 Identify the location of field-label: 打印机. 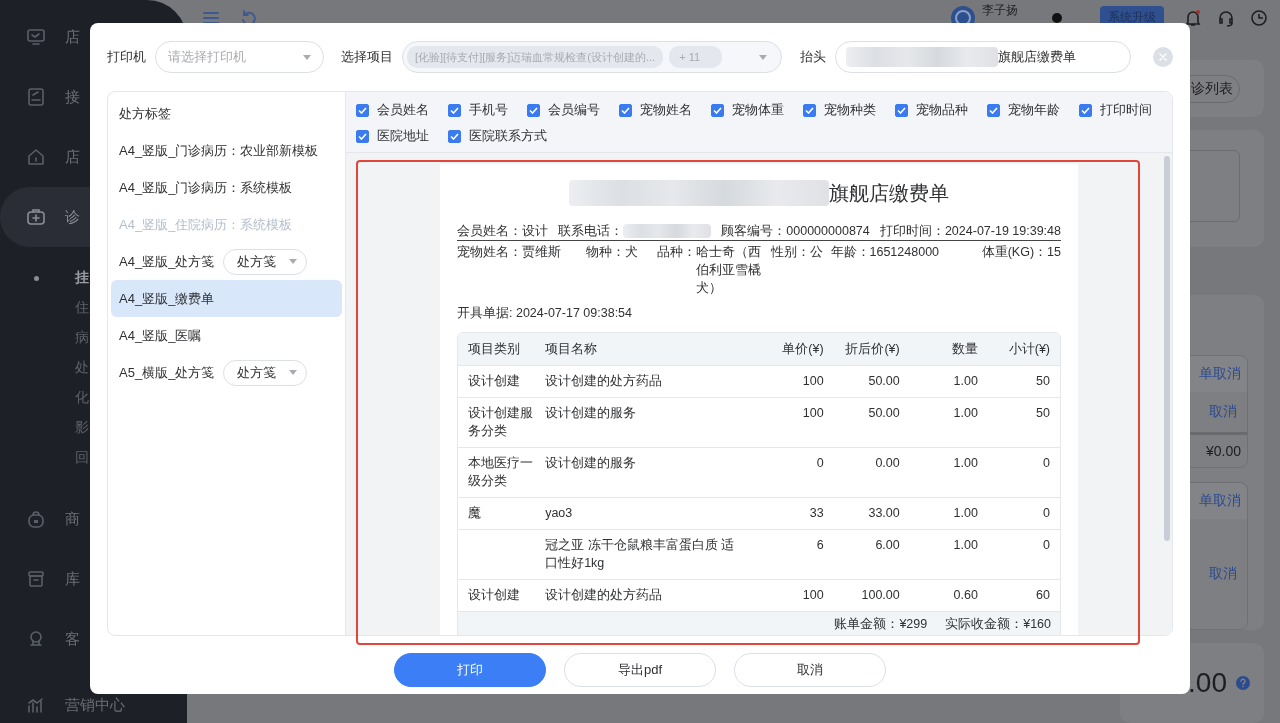
(126, 57).